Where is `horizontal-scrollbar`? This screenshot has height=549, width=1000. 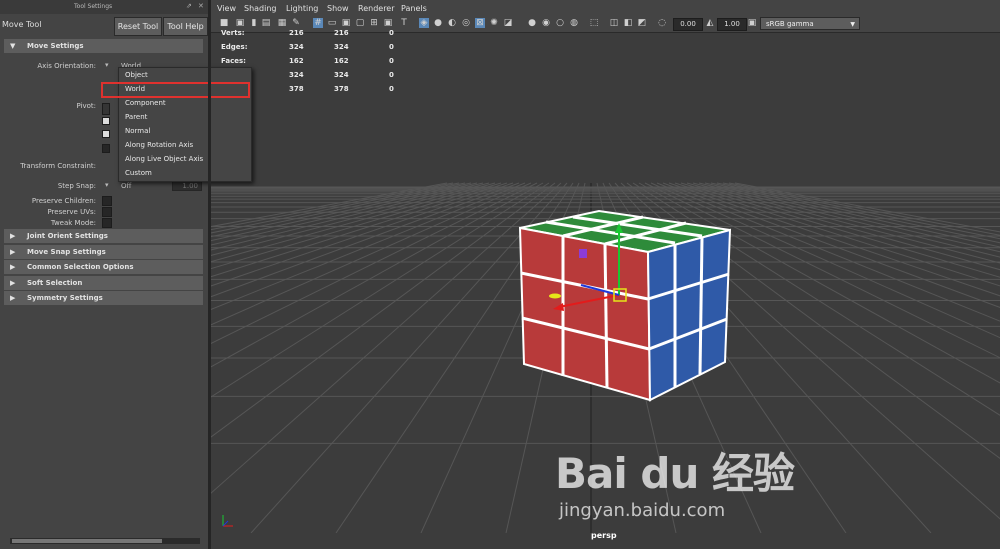
horizontal-scrollbar is located at coordinates (105, 541).